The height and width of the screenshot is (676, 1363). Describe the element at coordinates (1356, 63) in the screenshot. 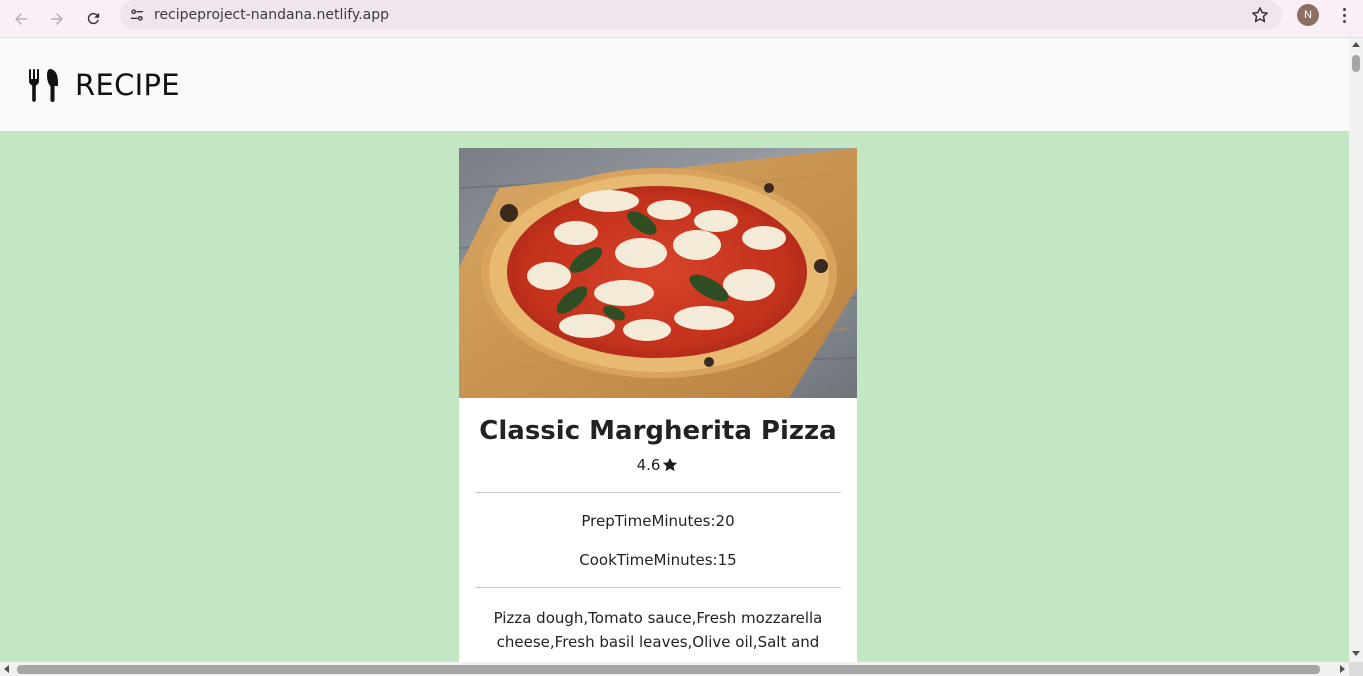

I see `vertical-scroll-thumb` at that location.